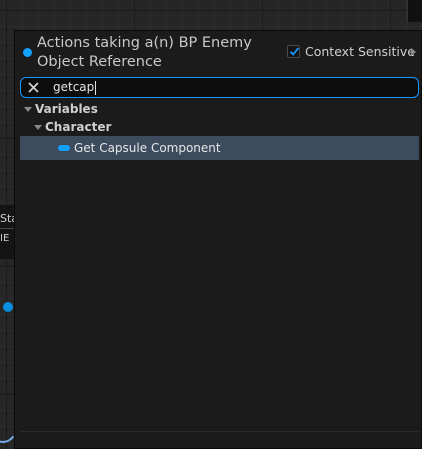 The width and height of the screenshot is (422, 449). I want to click on background-node-corner, so click(414, 11).